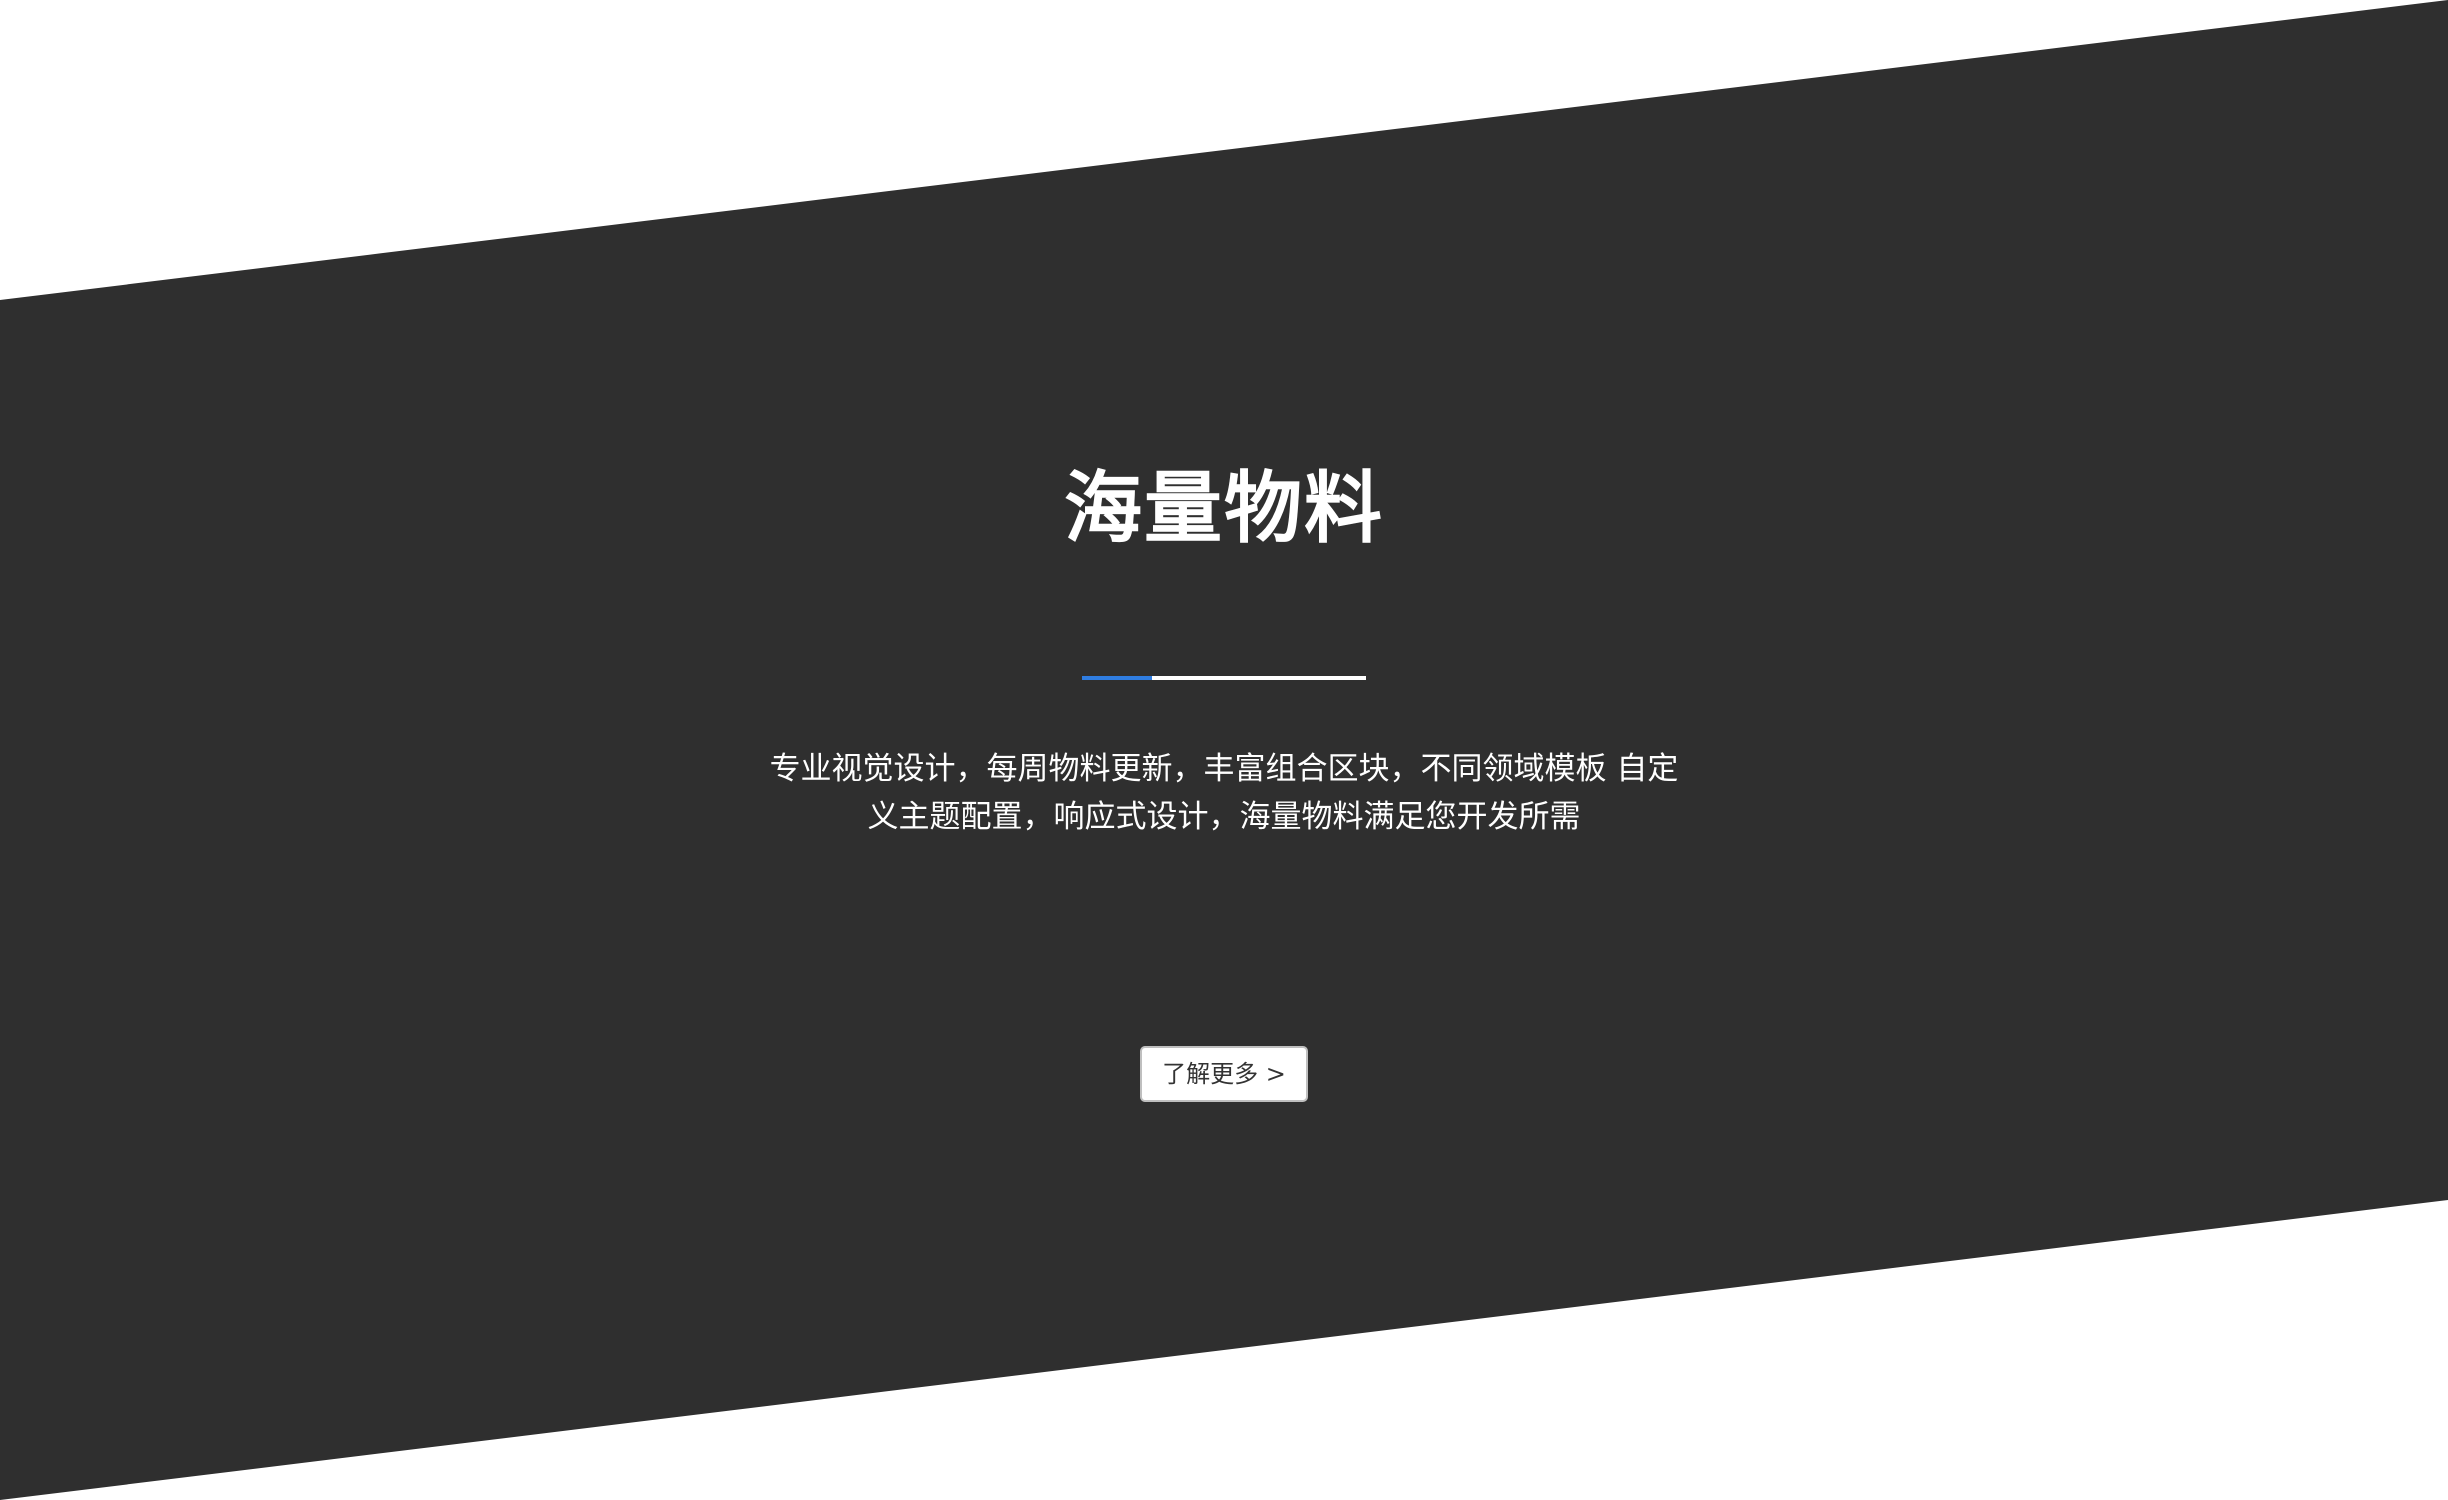  I want to click on learn-more-button: 了解更多 >, so click(1224, 1074).